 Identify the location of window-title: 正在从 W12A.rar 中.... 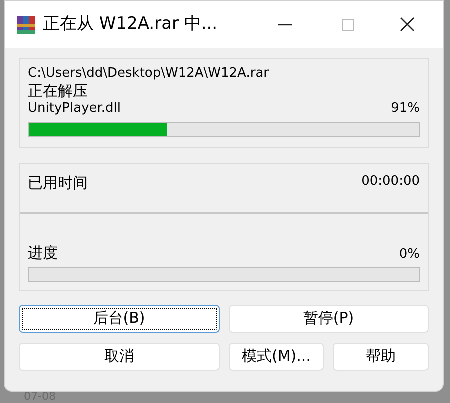
(130, 24).